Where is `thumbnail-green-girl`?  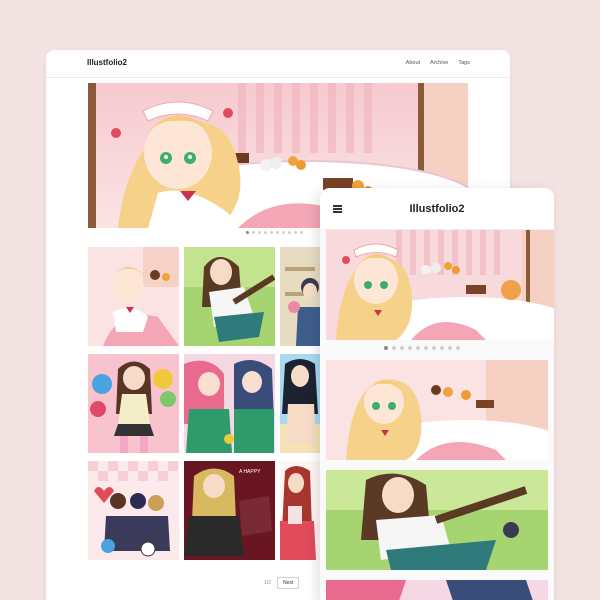
thumbnail-green-girl is located at coordinates (229, 296).